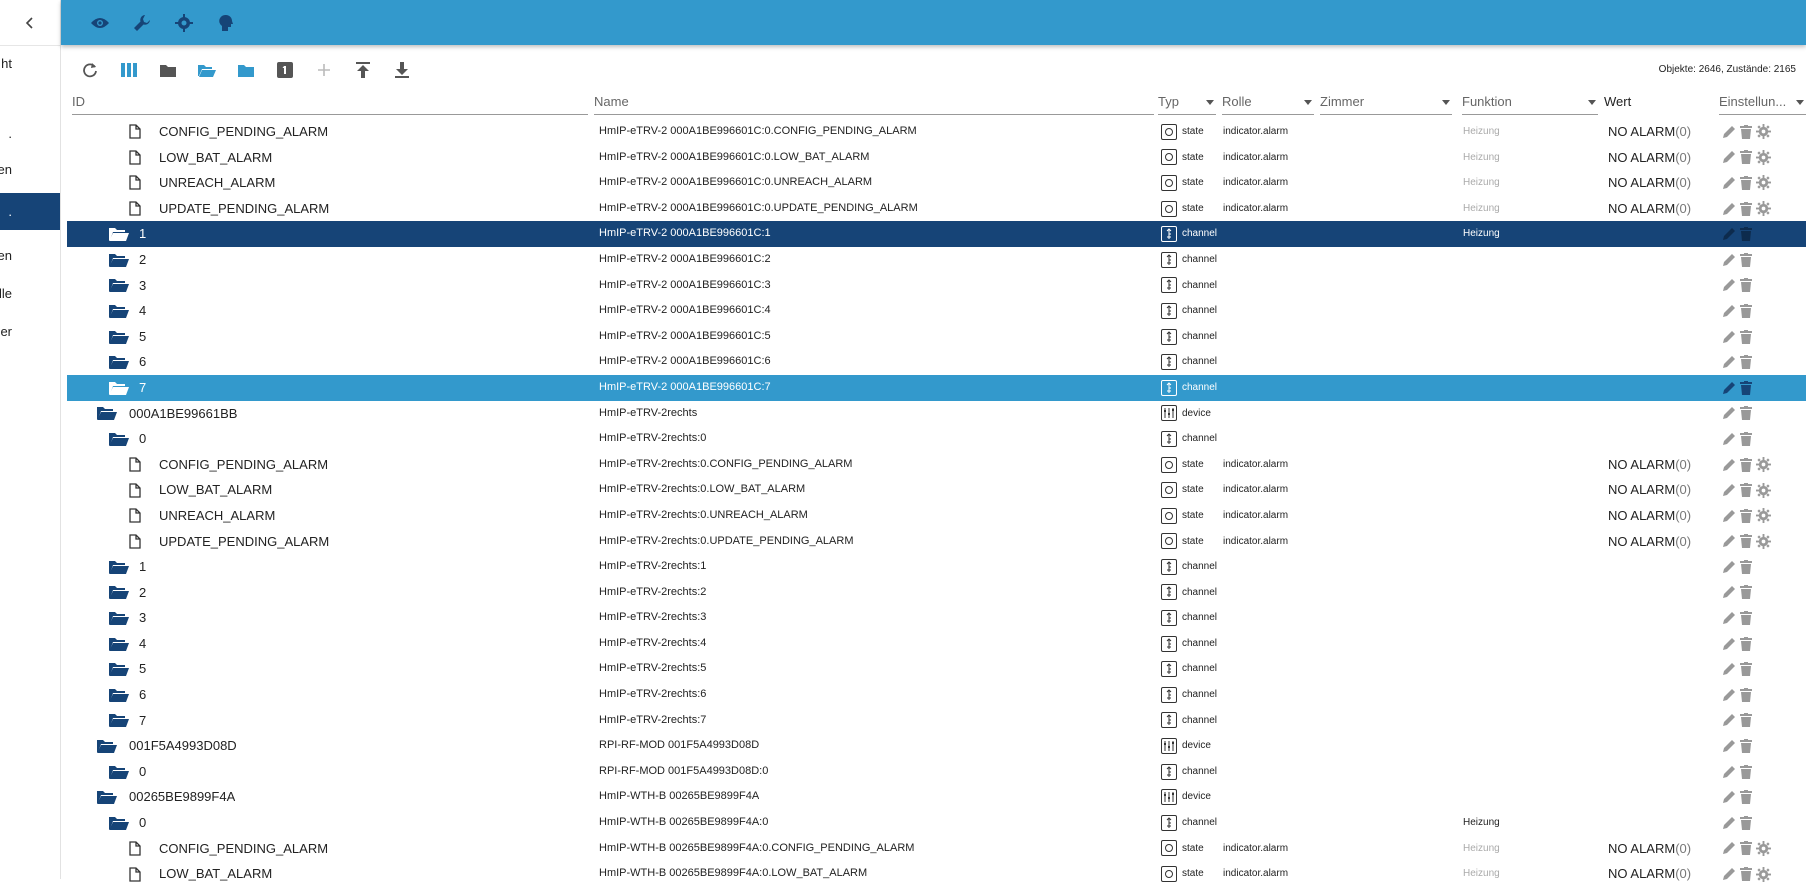  I want to click on table-row: 4 HmIP-eTRV-2rechts:4 channel, so click(936, 644).